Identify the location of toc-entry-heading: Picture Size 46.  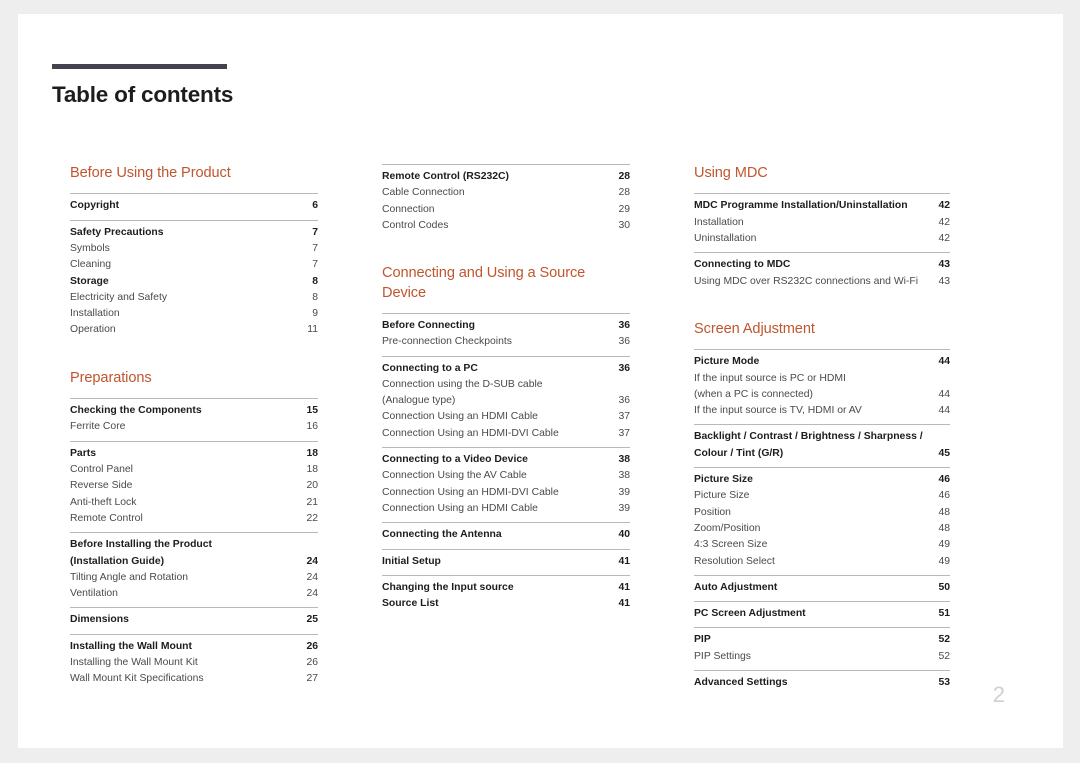
(822, 480).